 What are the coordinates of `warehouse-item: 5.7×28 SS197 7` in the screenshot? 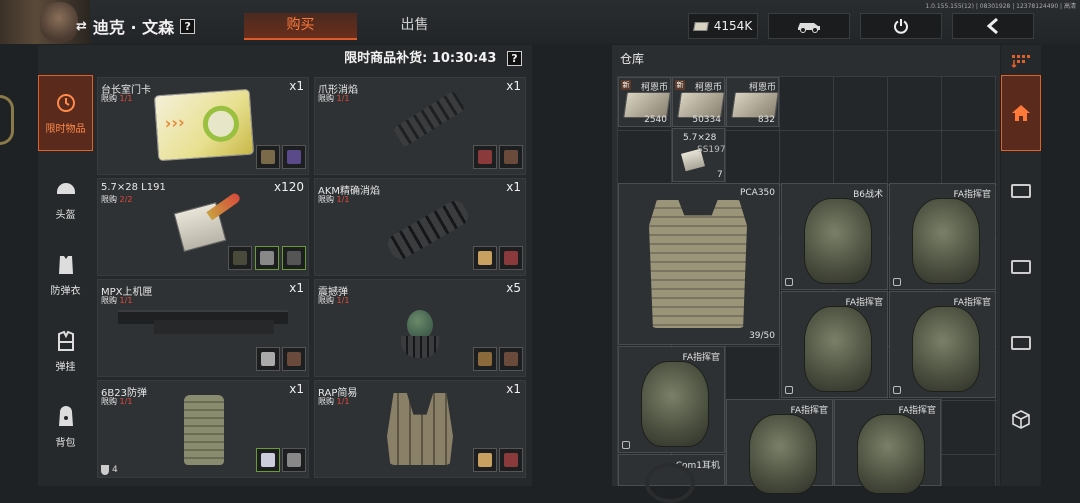 It's located at (699, 155).